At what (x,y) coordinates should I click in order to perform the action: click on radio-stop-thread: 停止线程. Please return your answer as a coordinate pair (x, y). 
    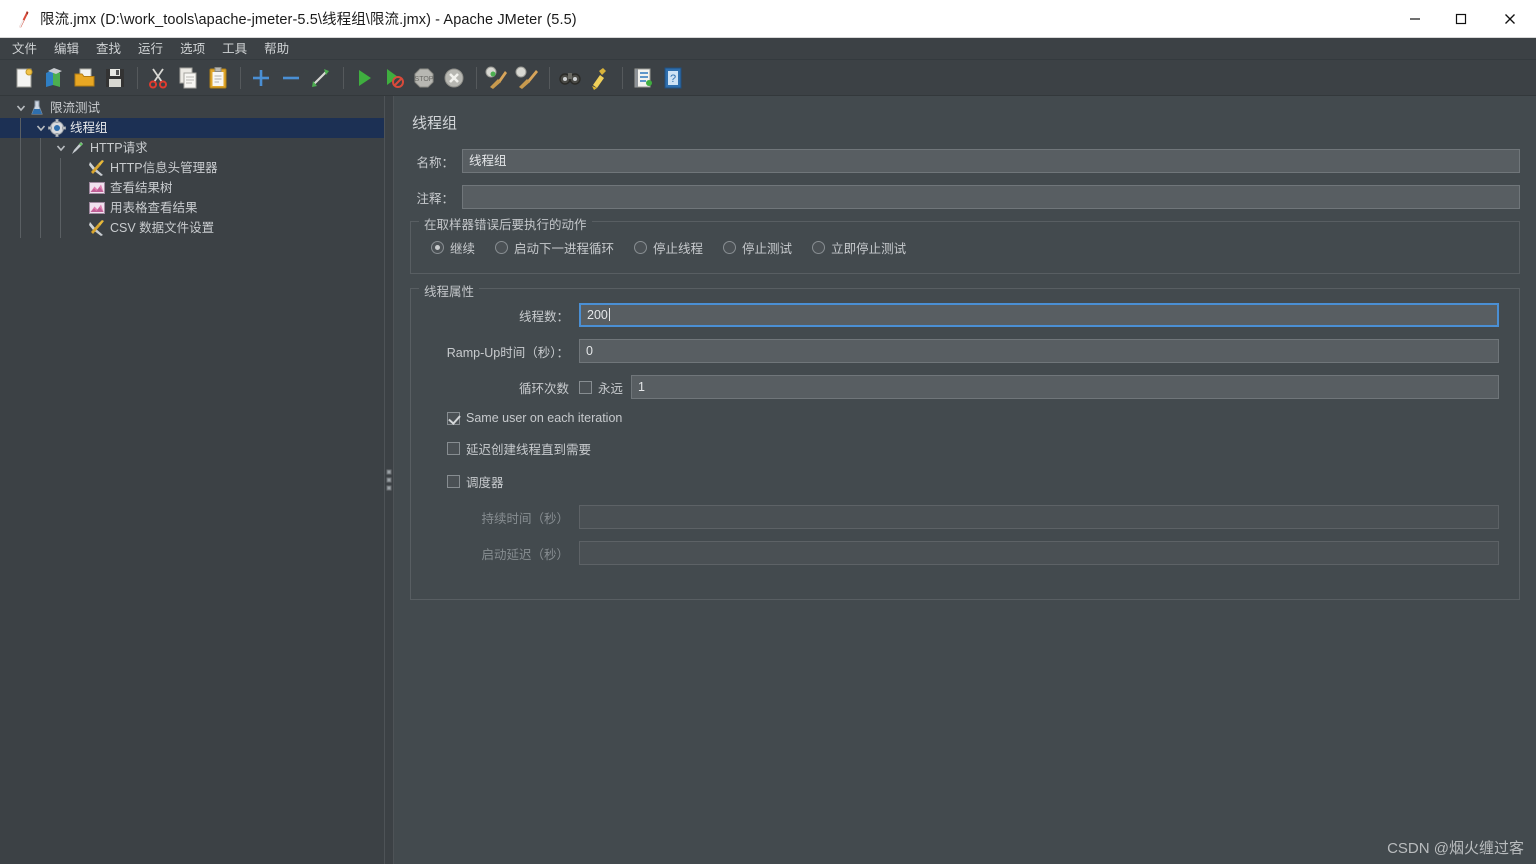
    Looking at the image, I should click on (668, 247).